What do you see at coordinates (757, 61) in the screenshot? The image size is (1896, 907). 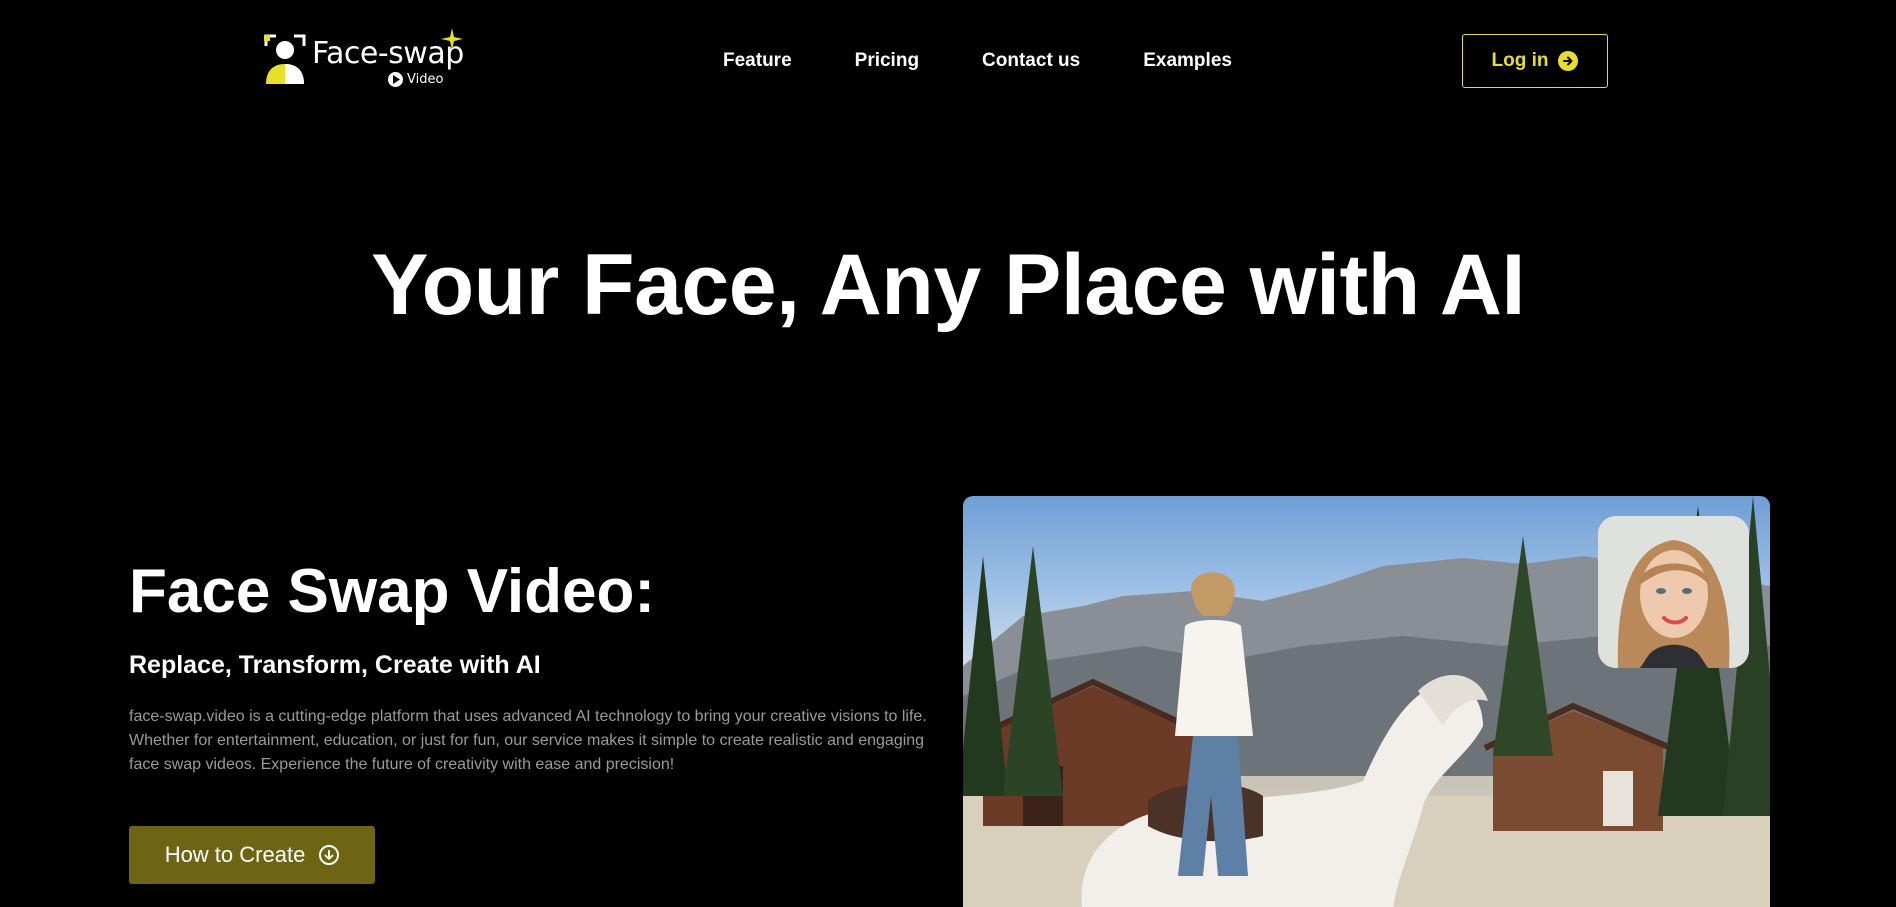 I see `nav-item-feature: Feature` at bounding box center [757, 61].